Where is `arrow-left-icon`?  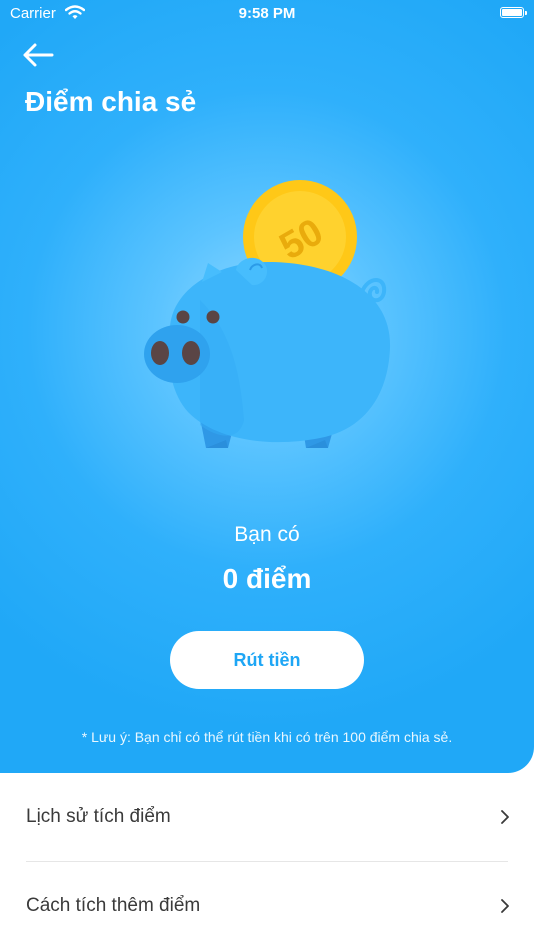
arrow-left-icon is located at coordinates (38, 55).